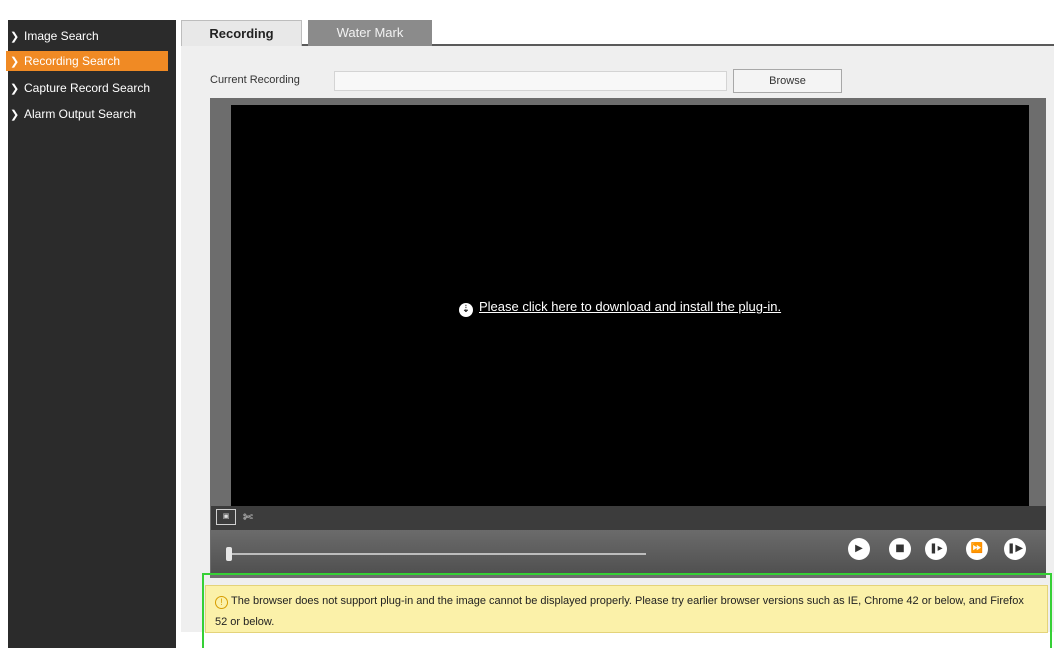 Image resolution: width=1054 pixels, height=648 pixels. I want to click on playback-control-bar, so click(628, 552).